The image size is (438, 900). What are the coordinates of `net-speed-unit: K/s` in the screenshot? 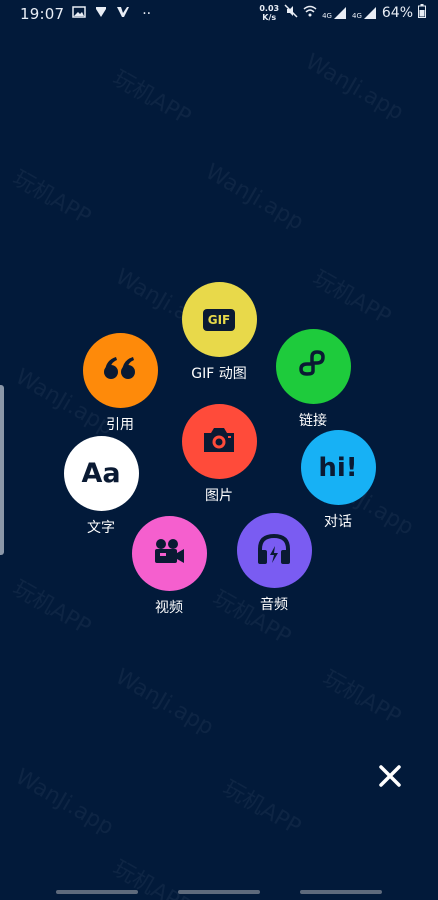 It's located at (269, 17).